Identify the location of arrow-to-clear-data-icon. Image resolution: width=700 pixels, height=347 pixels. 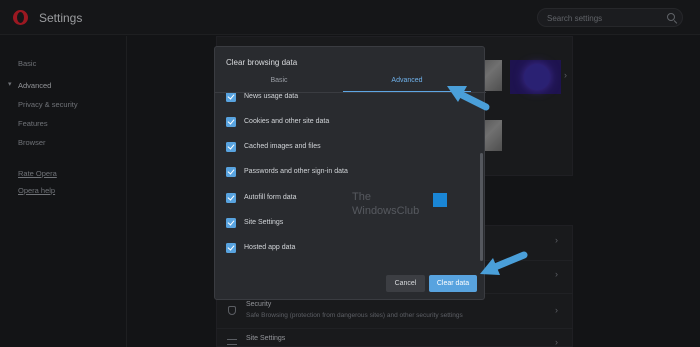
(504, 263).